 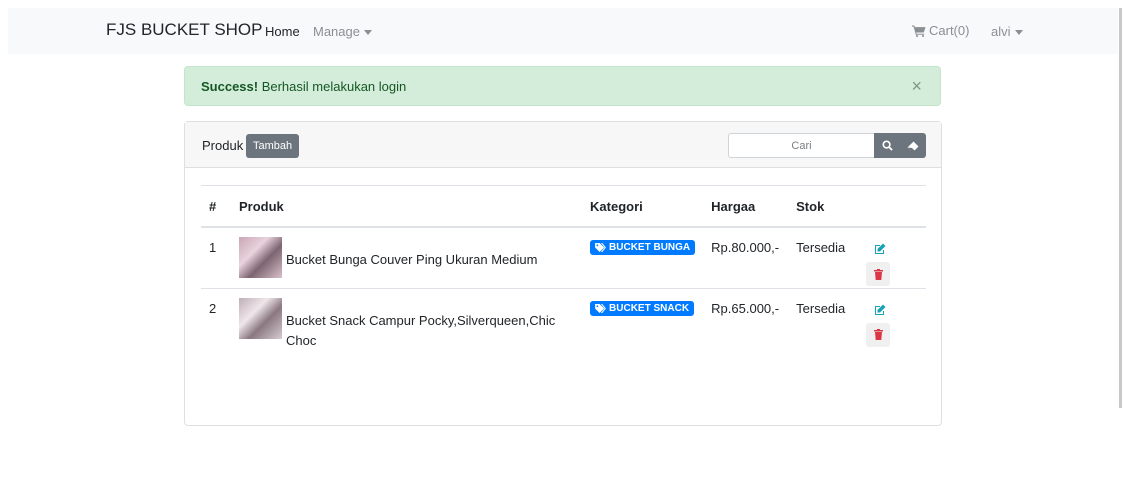 I want to click on brand-link: FJS BUCKET SHOP, so click(x=184, y=30).